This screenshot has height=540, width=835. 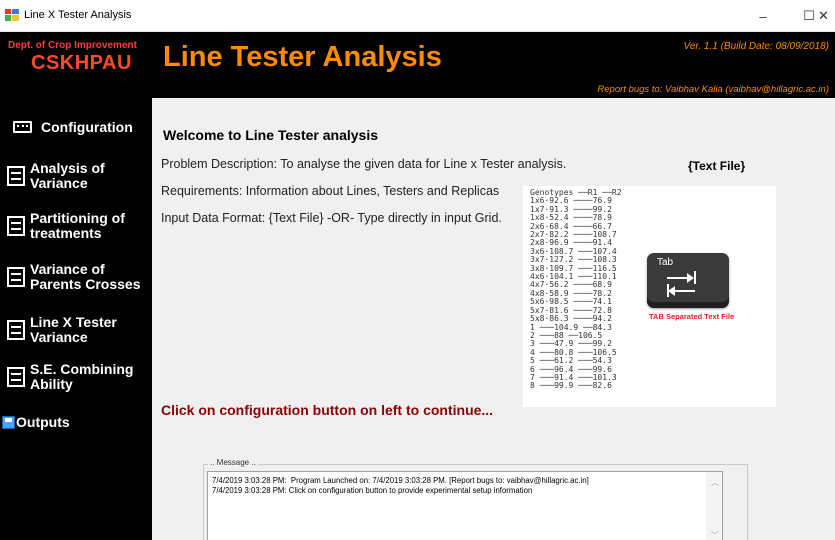 What do you see at coordinates (233, 462) in the screenshot?
I see `message-legend: .. Message ..` at bounding box center [233, 462].